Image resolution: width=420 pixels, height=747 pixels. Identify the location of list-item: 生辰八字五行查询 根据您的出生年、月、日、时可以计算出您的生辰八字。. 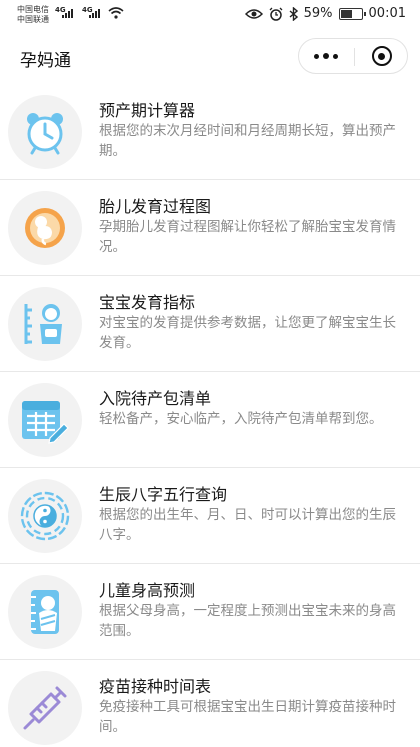
(210, 516).